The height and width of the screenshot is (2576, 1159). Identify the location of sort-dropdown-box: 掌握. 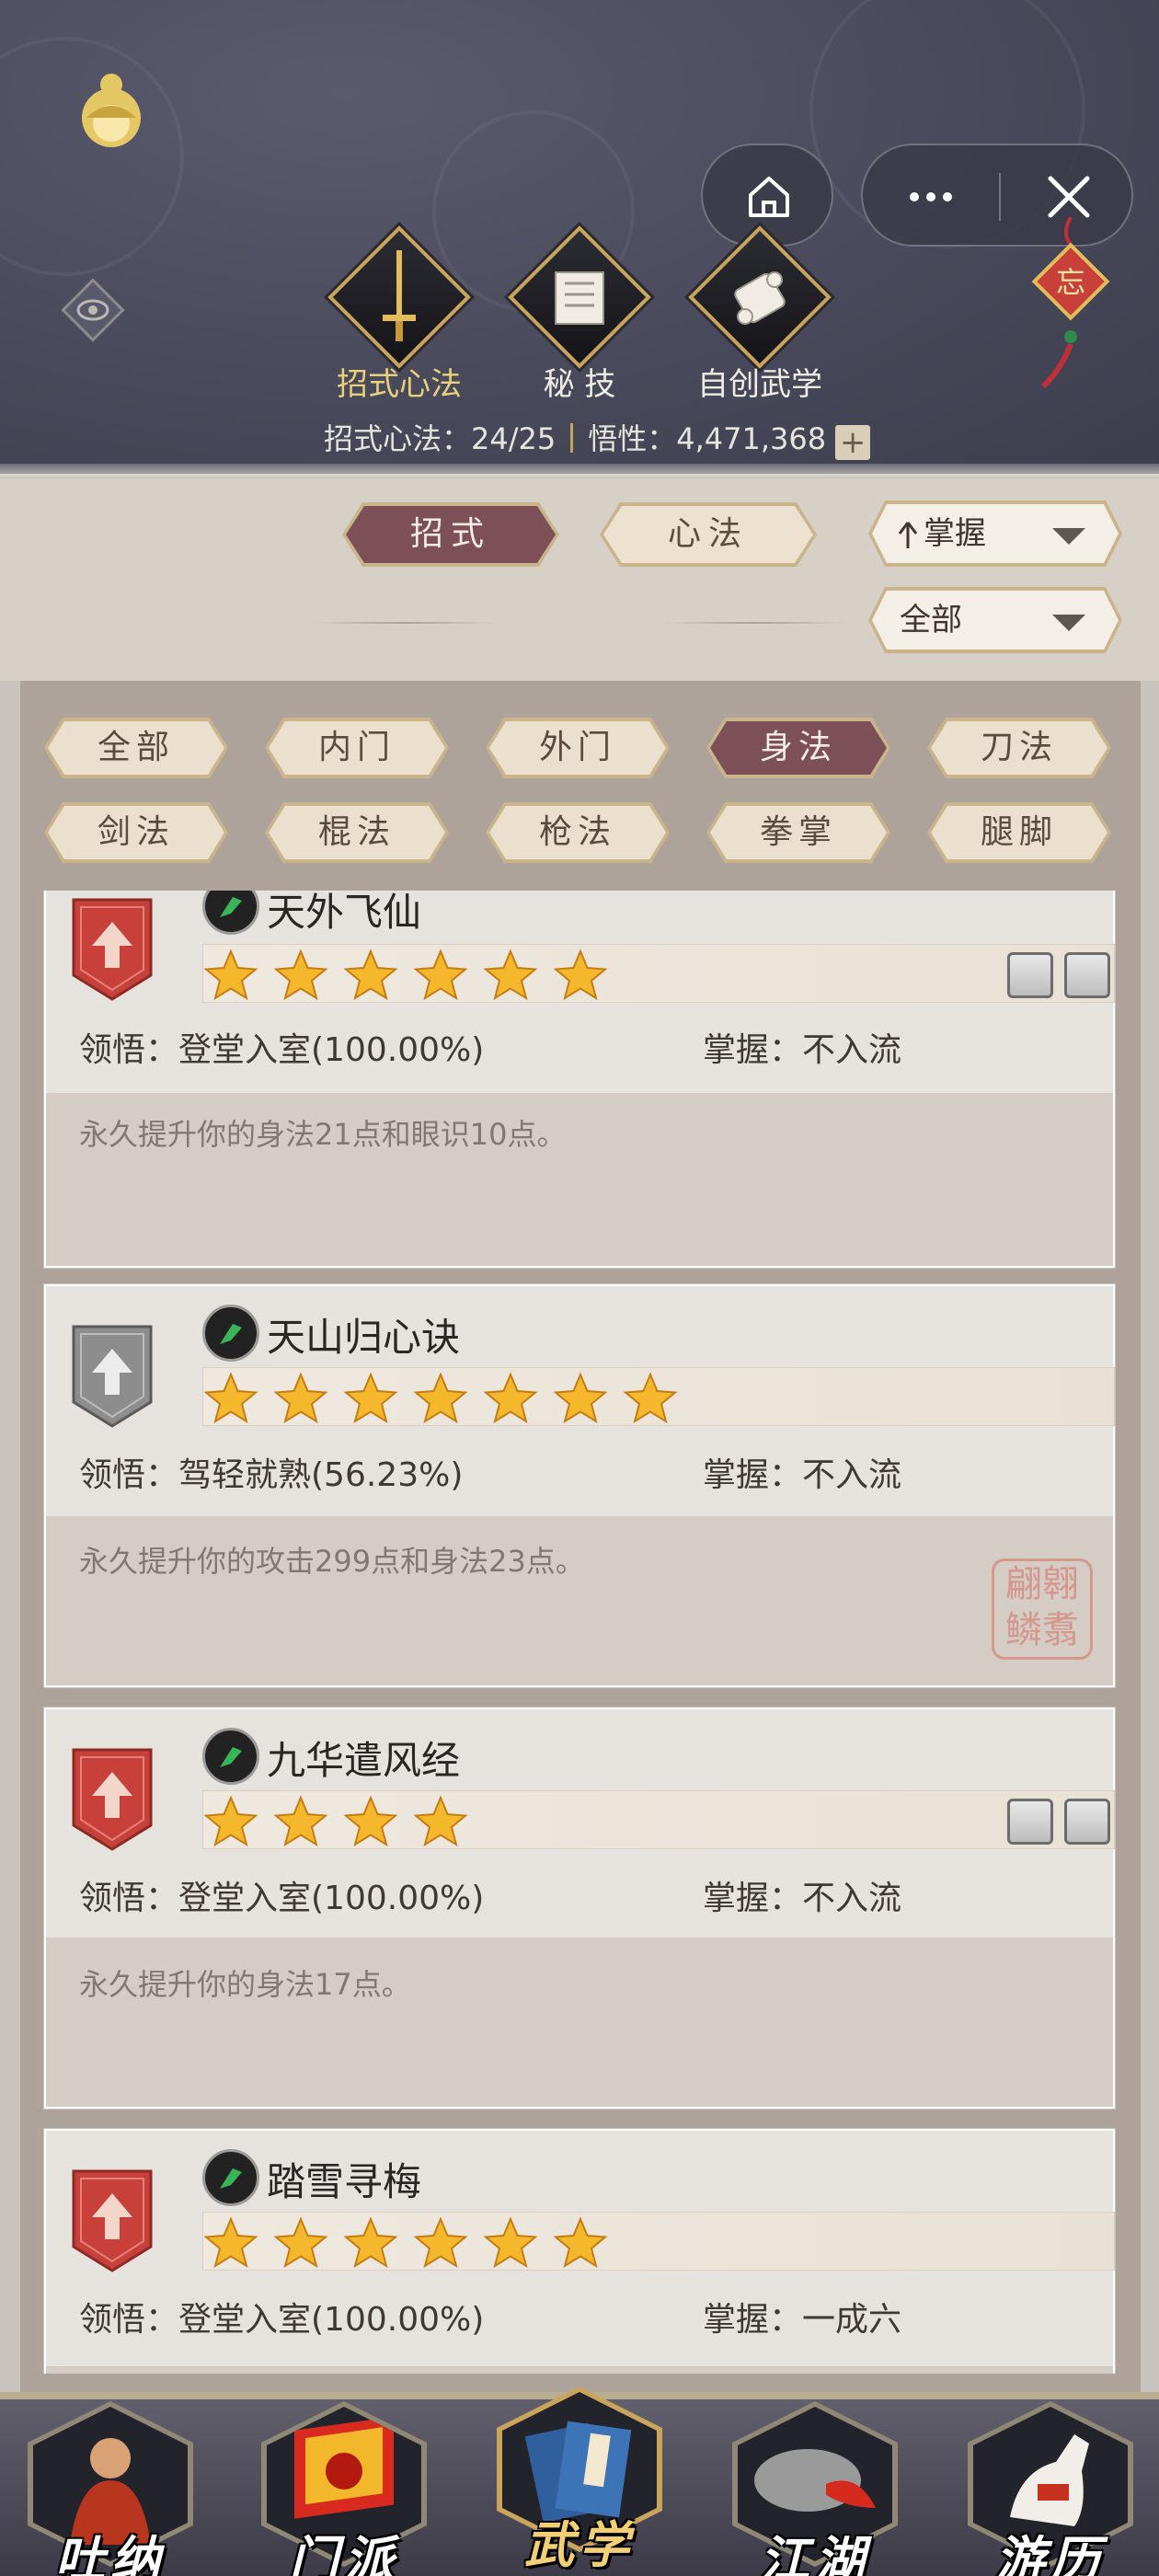
(995, 533).